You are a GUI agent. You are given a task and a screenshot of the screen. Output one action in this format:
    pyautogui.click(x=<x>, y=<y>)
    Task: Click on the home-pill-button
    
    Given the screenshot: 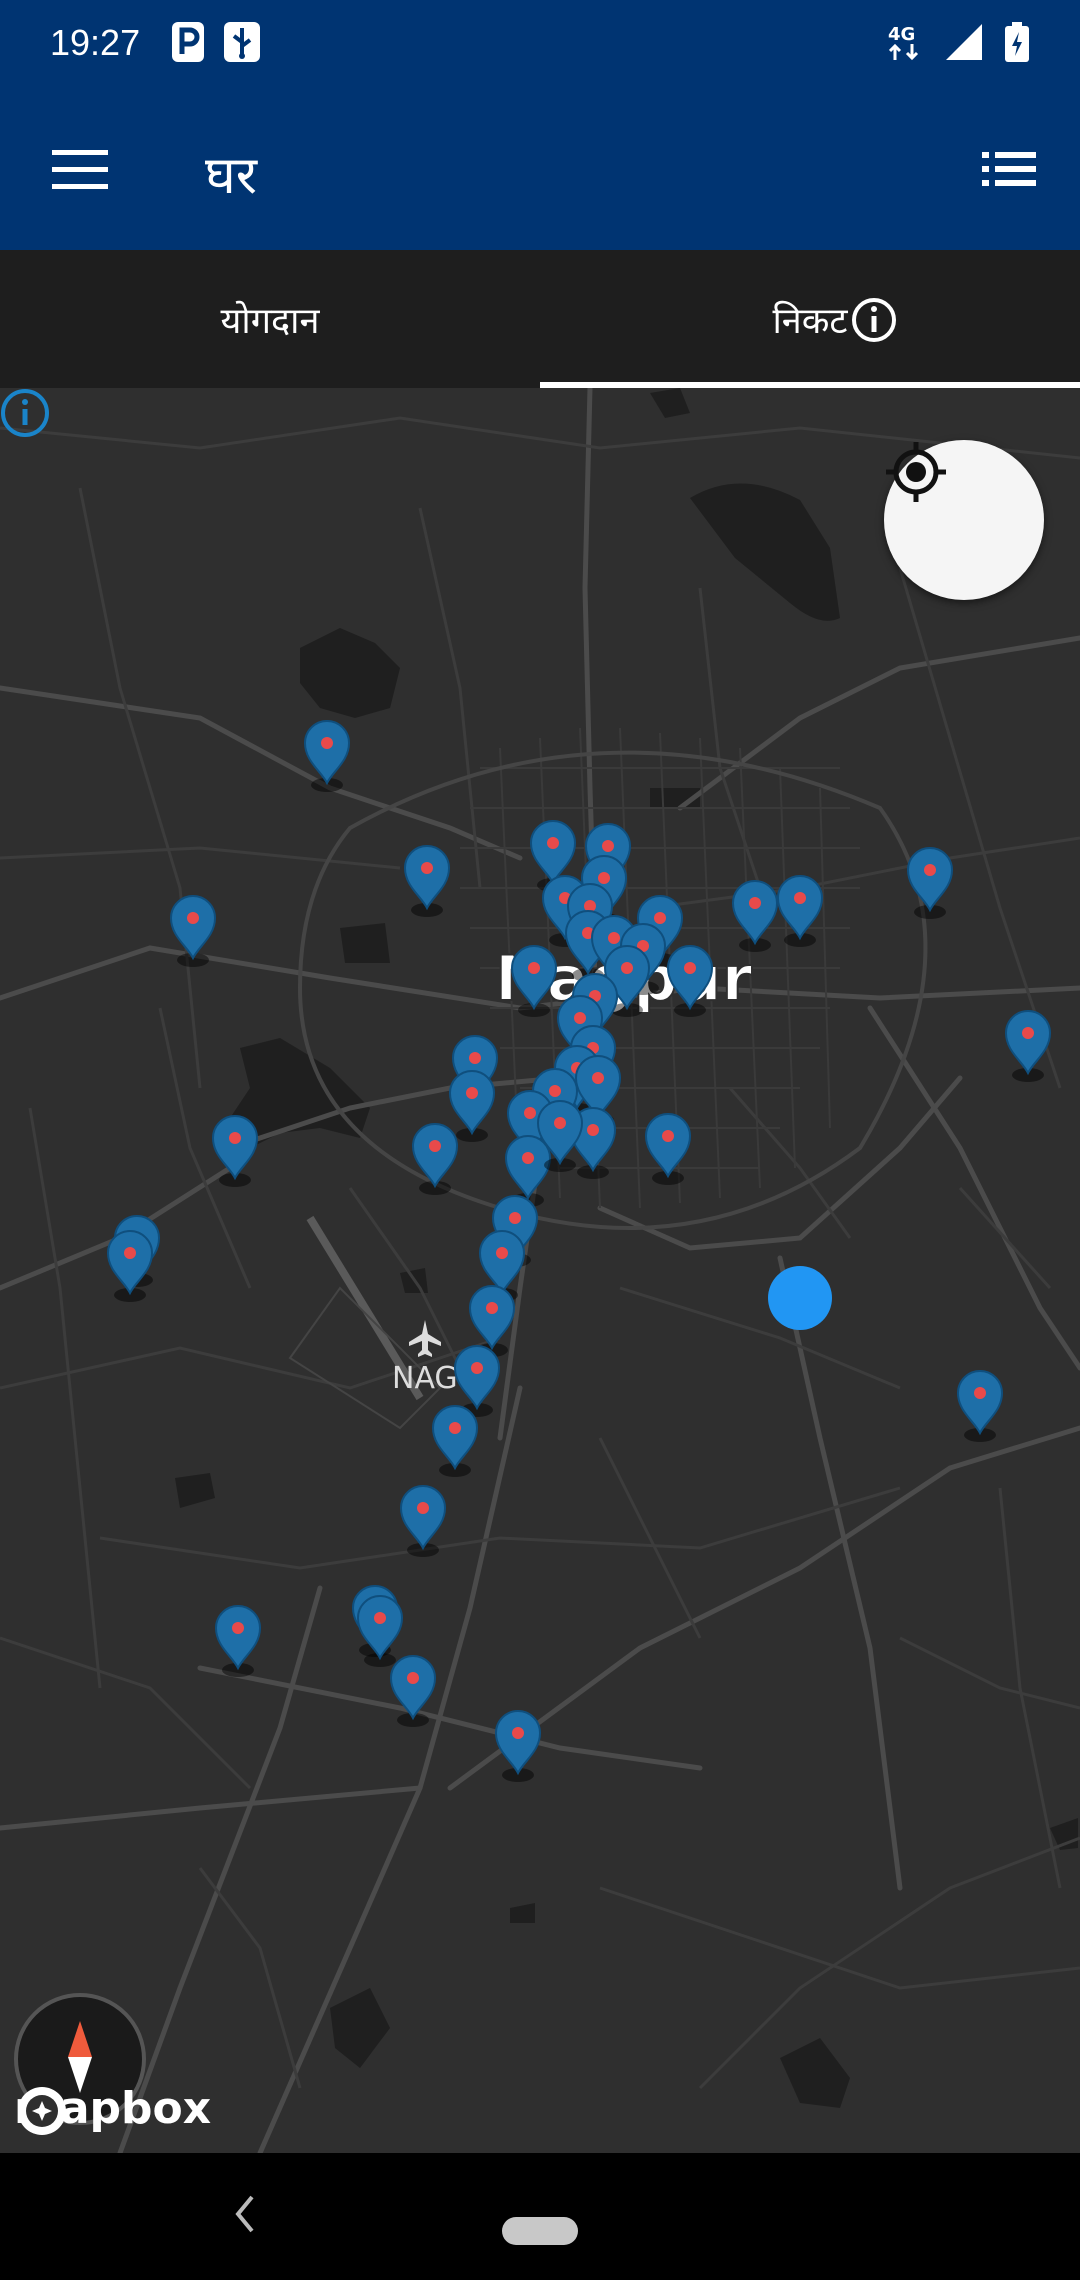 What is the action you would take?
    pyautogui.click(x=540, y=2231)
    